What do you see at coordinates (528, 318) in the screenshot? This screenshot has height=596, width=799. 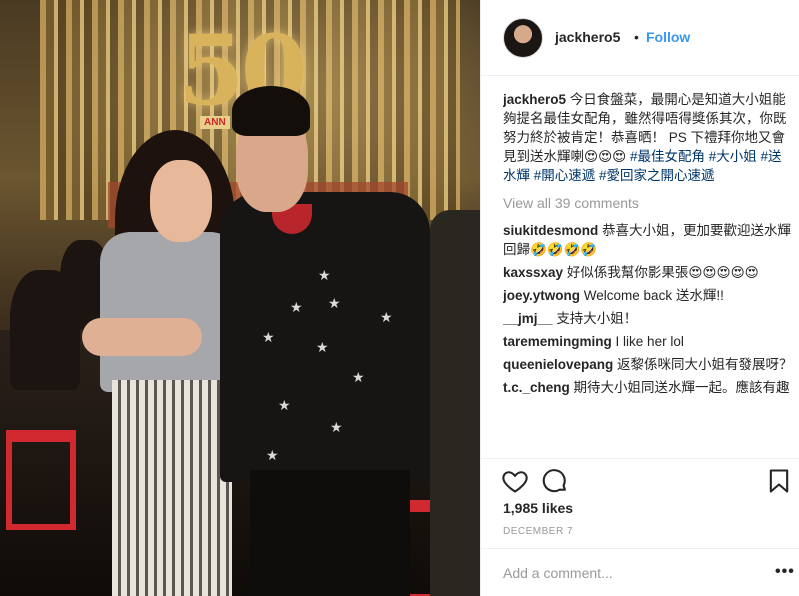 I see `comment-username: __jmj__` at bounding box center [528, 318].